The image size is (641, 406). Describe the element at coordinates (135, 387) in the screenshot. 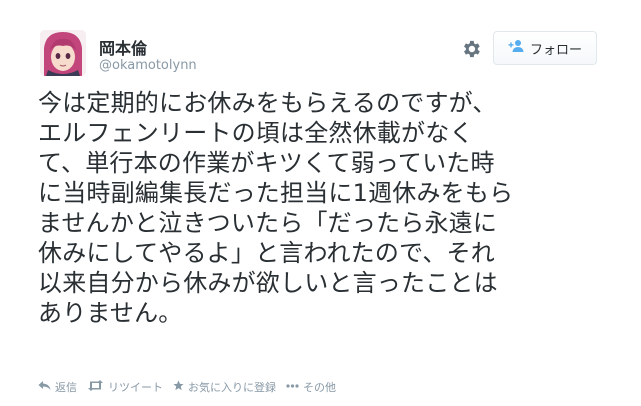

I see `retweet-label: リツイート` at that location.